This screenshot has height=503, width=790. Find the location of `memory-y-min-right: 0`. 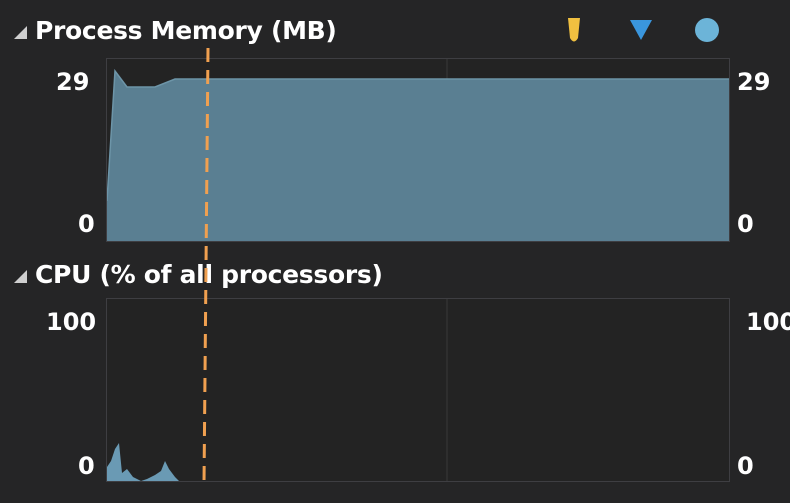

memory-y-min-right: 0 is located at coordinates (745, 224).